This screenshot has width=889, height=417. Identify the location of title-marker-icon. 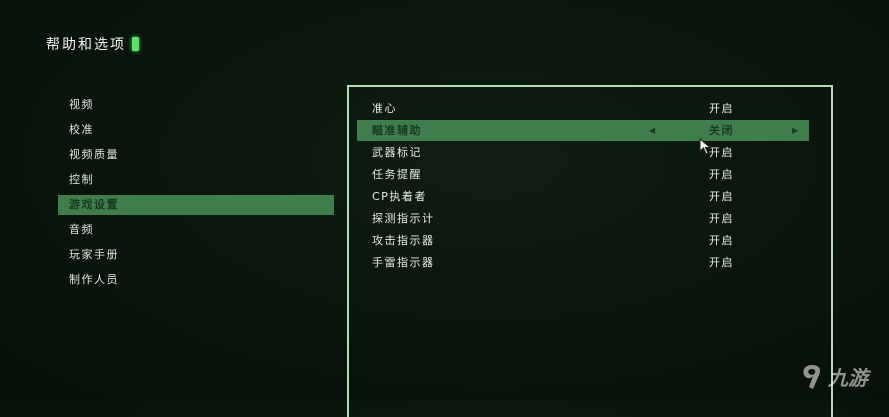
(135, 44).